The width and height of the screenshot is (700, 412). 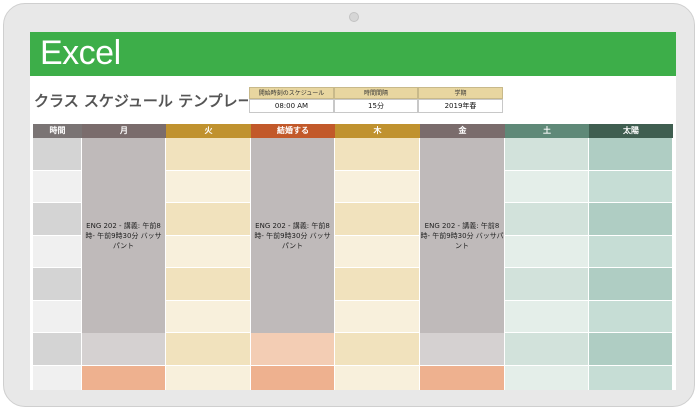 I want to click on header-sun: 太陽, so click(x=631, y=131).